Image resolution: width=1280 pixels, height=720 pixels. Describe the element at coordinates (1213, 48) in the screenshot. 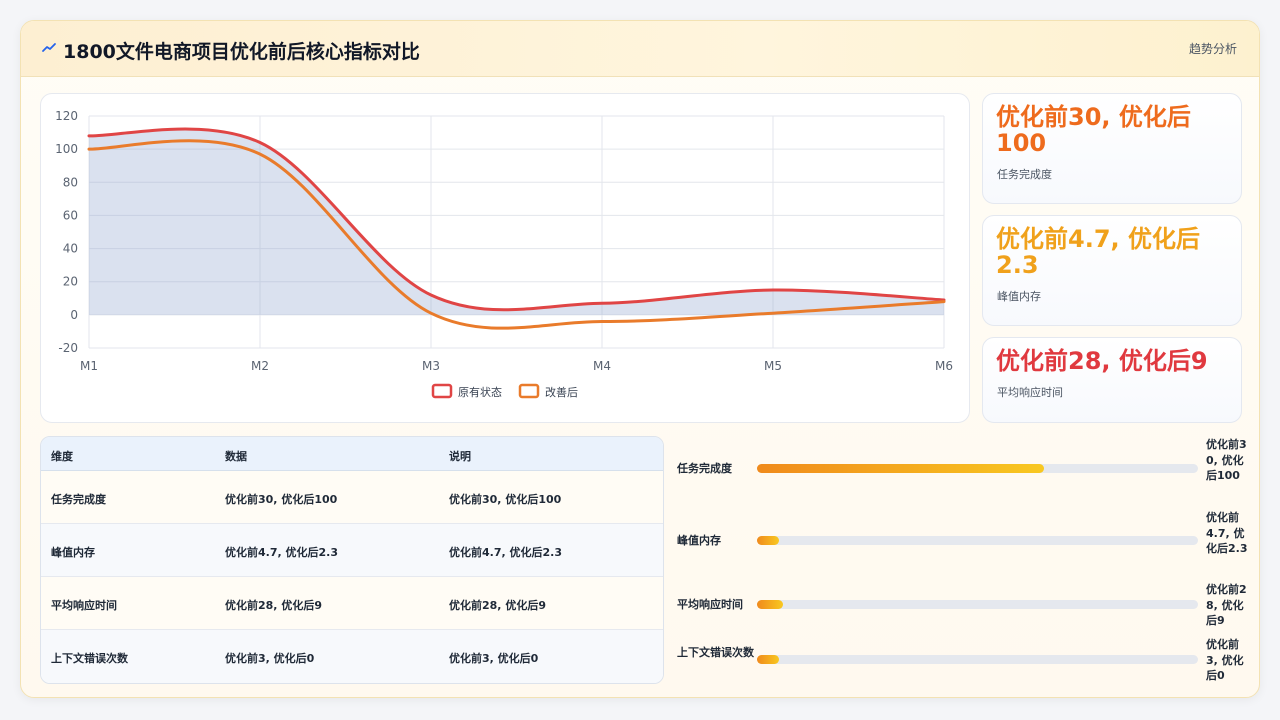

I see `trend-analysis-link: 趋势分析` at that location.